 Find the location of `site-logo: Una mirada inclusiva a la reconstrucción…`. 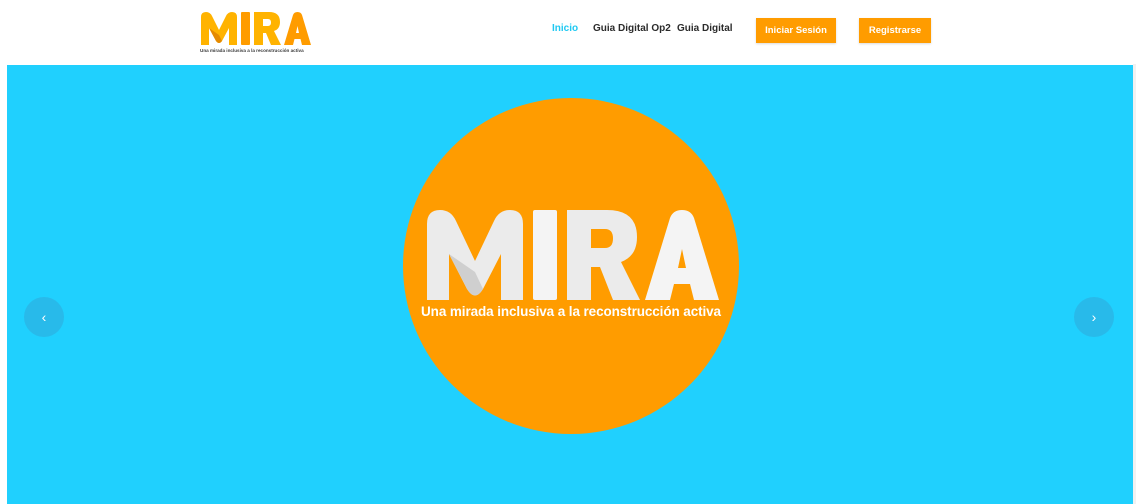

site-logo: Una mirada inclusiva a la reconstrucción… is located at coordinates (259, 32).